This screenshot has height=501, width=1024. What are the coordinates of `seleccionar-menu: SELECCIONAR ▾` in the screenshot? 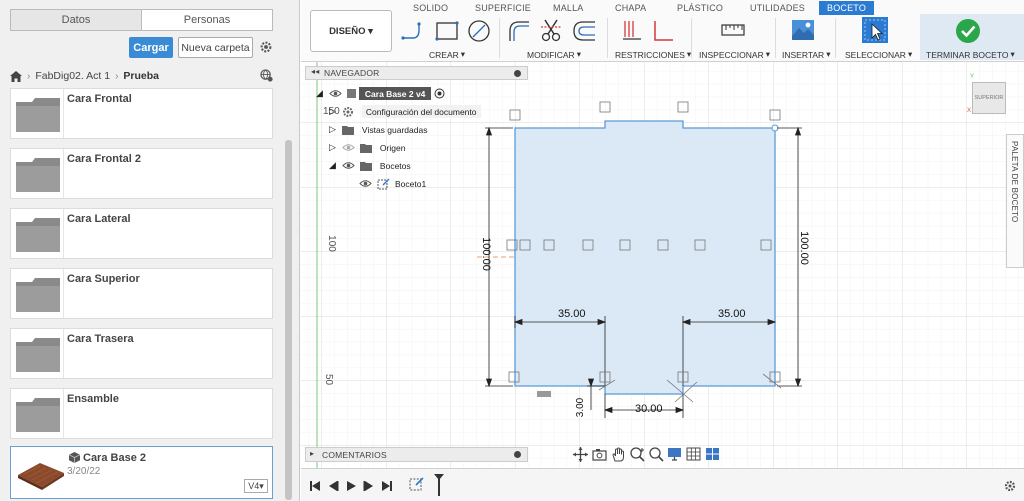 It's located at (878, 54).